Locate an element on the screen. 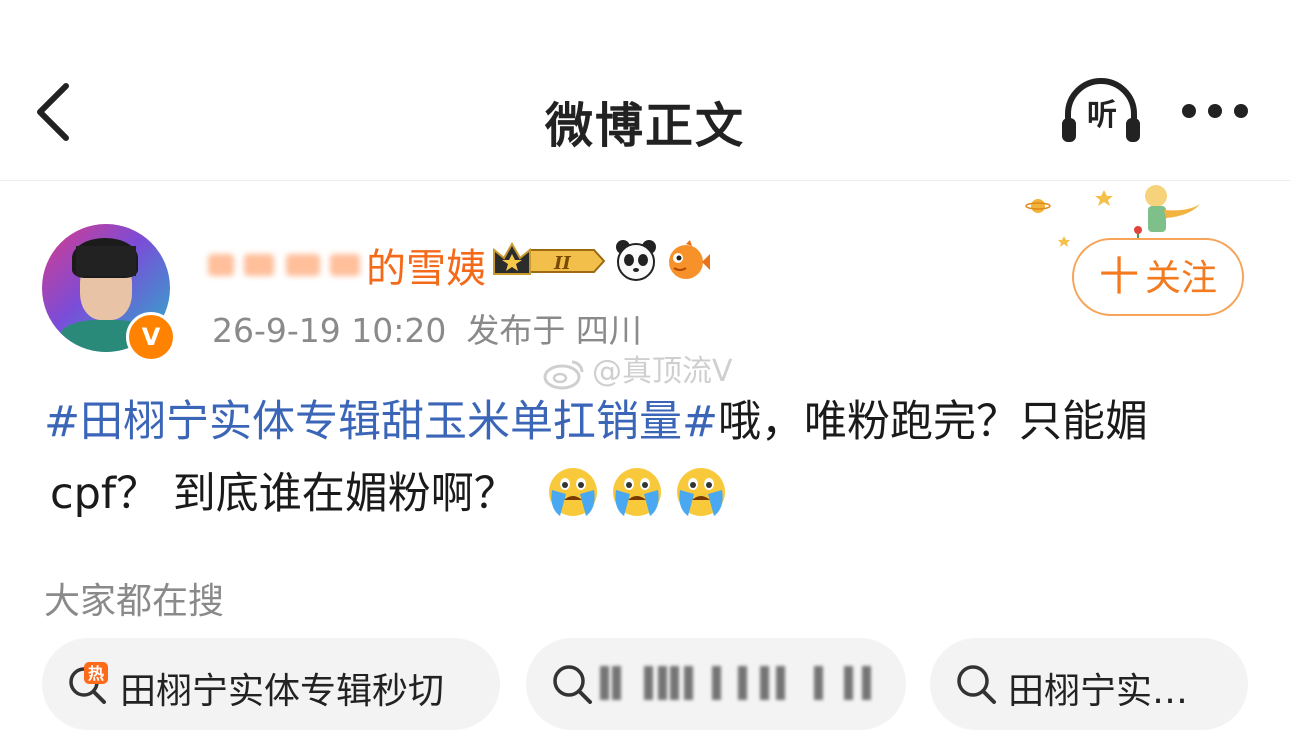 Image resolution: width=1290 pixels, height=730 pixels. post-text-line-1: #田栩宁实体专辑甜玉米单扛销量#哦，唯粉跑完？只能媚 is located at coordinates (649, 422).